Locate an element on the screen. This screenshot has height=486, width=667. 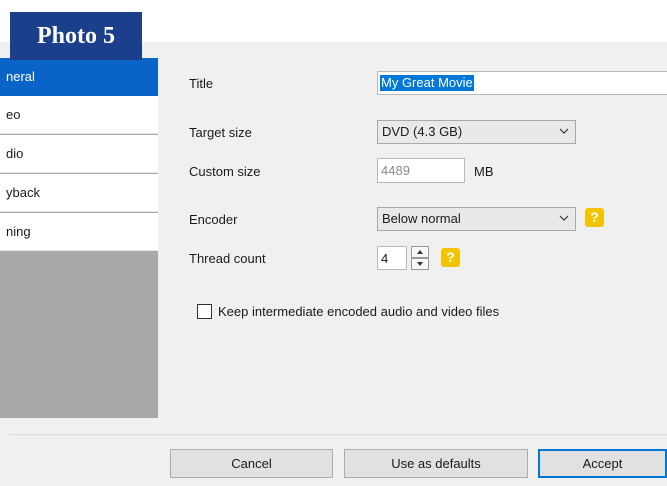
thread-count-stepper is located at coordinates (420, 258).